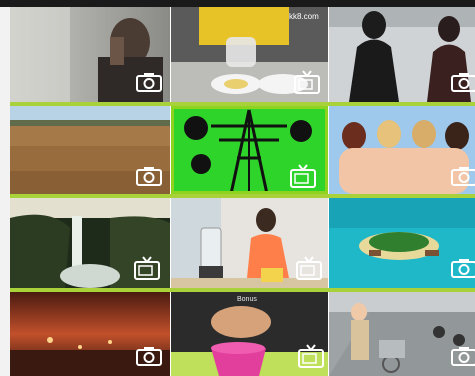 The height and width of the screenshot is (376, 475). What do you see at coordinates (402, 334) in the screenshot?
I see `tile-cyclists-street` at bounding box center [402, 334].